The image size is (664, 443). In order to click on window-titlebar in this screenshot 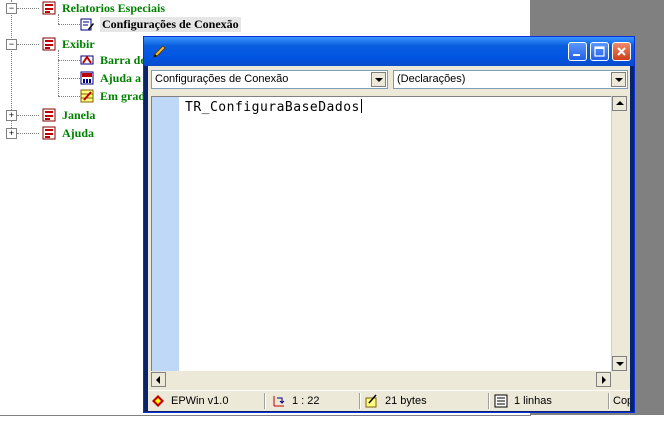, I will do `click(389, 51)`.